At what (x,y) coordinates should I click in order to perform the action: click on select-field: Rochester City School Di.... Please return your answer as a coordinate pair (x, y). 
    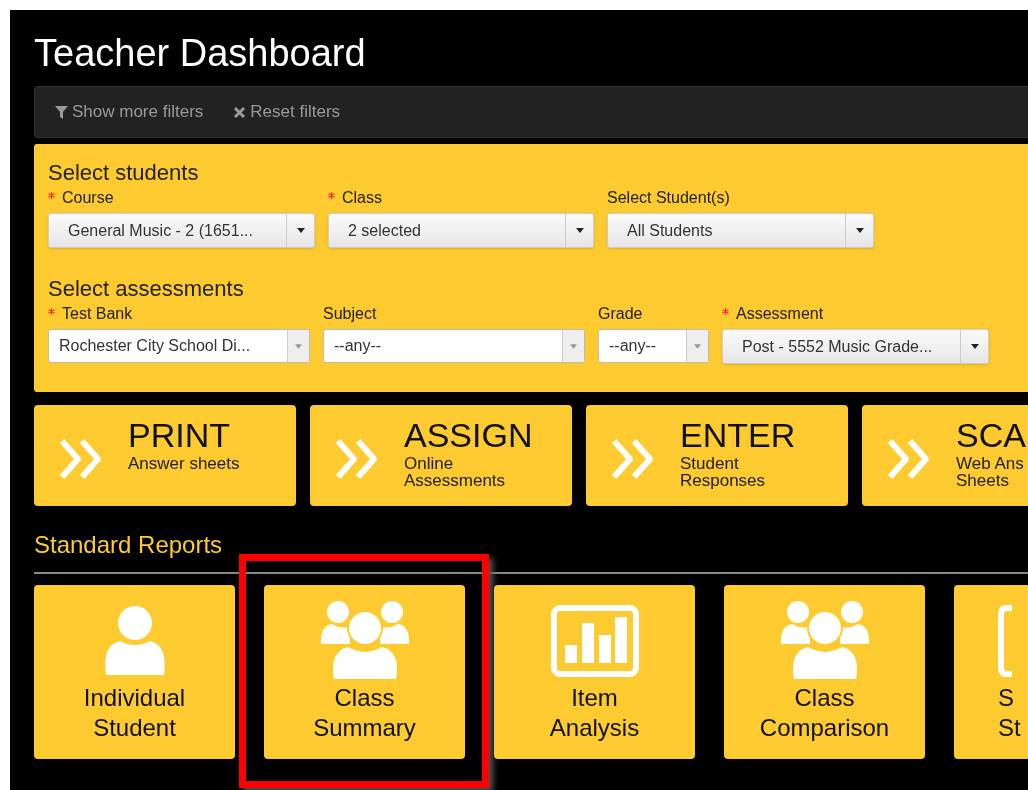
    Looking at the image, I should click on (179, 346).